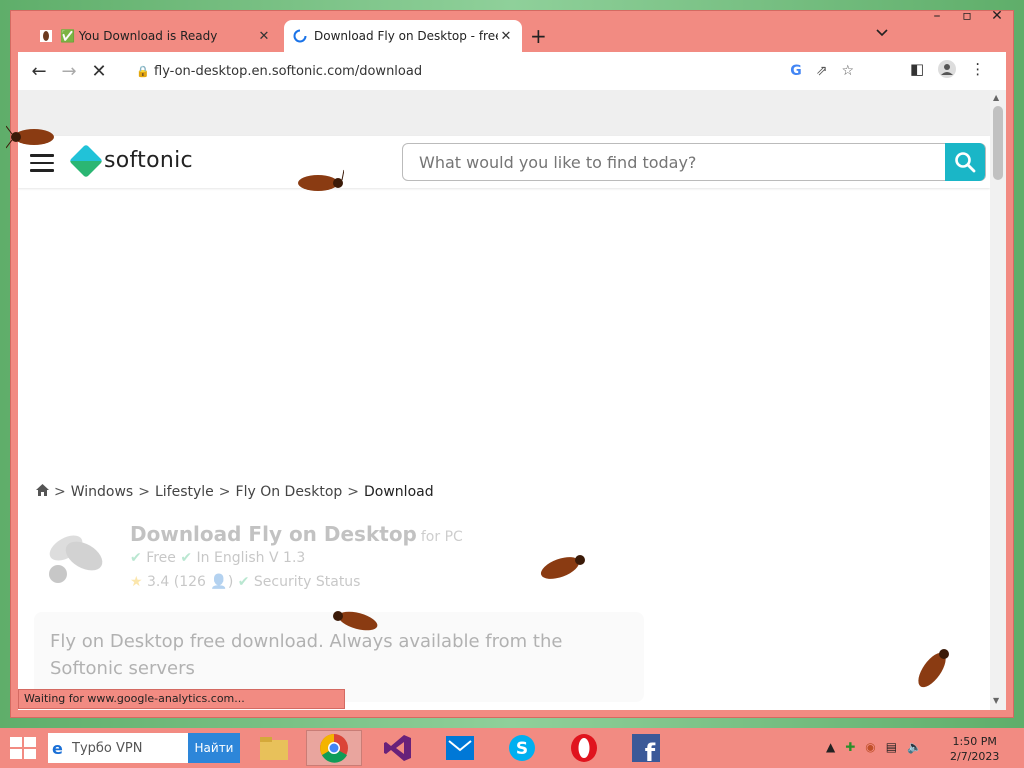 The height and width of the screenshot is (768, 1024). What do you see at coordinates (460, 748) in the screenshot?
I see `mail-icon` at bounding box center [460, 748].